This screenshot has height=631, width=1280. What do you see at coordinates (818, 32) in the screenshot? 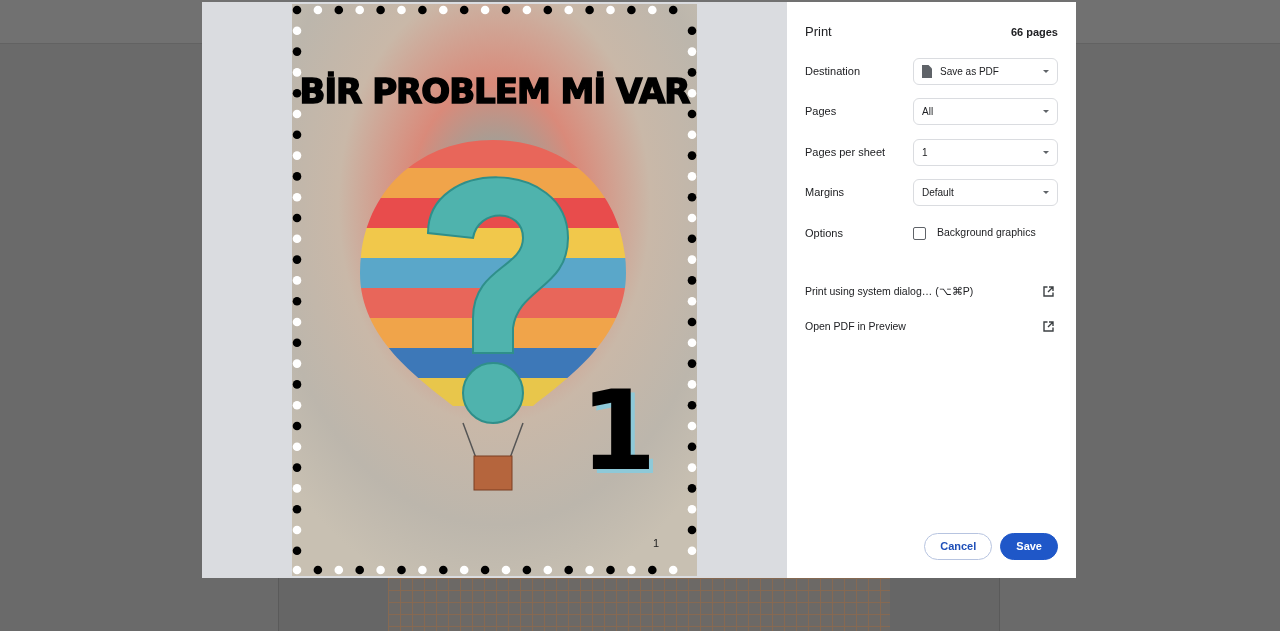
I see `dialog-title: Print` at bounding box center [818, 32].